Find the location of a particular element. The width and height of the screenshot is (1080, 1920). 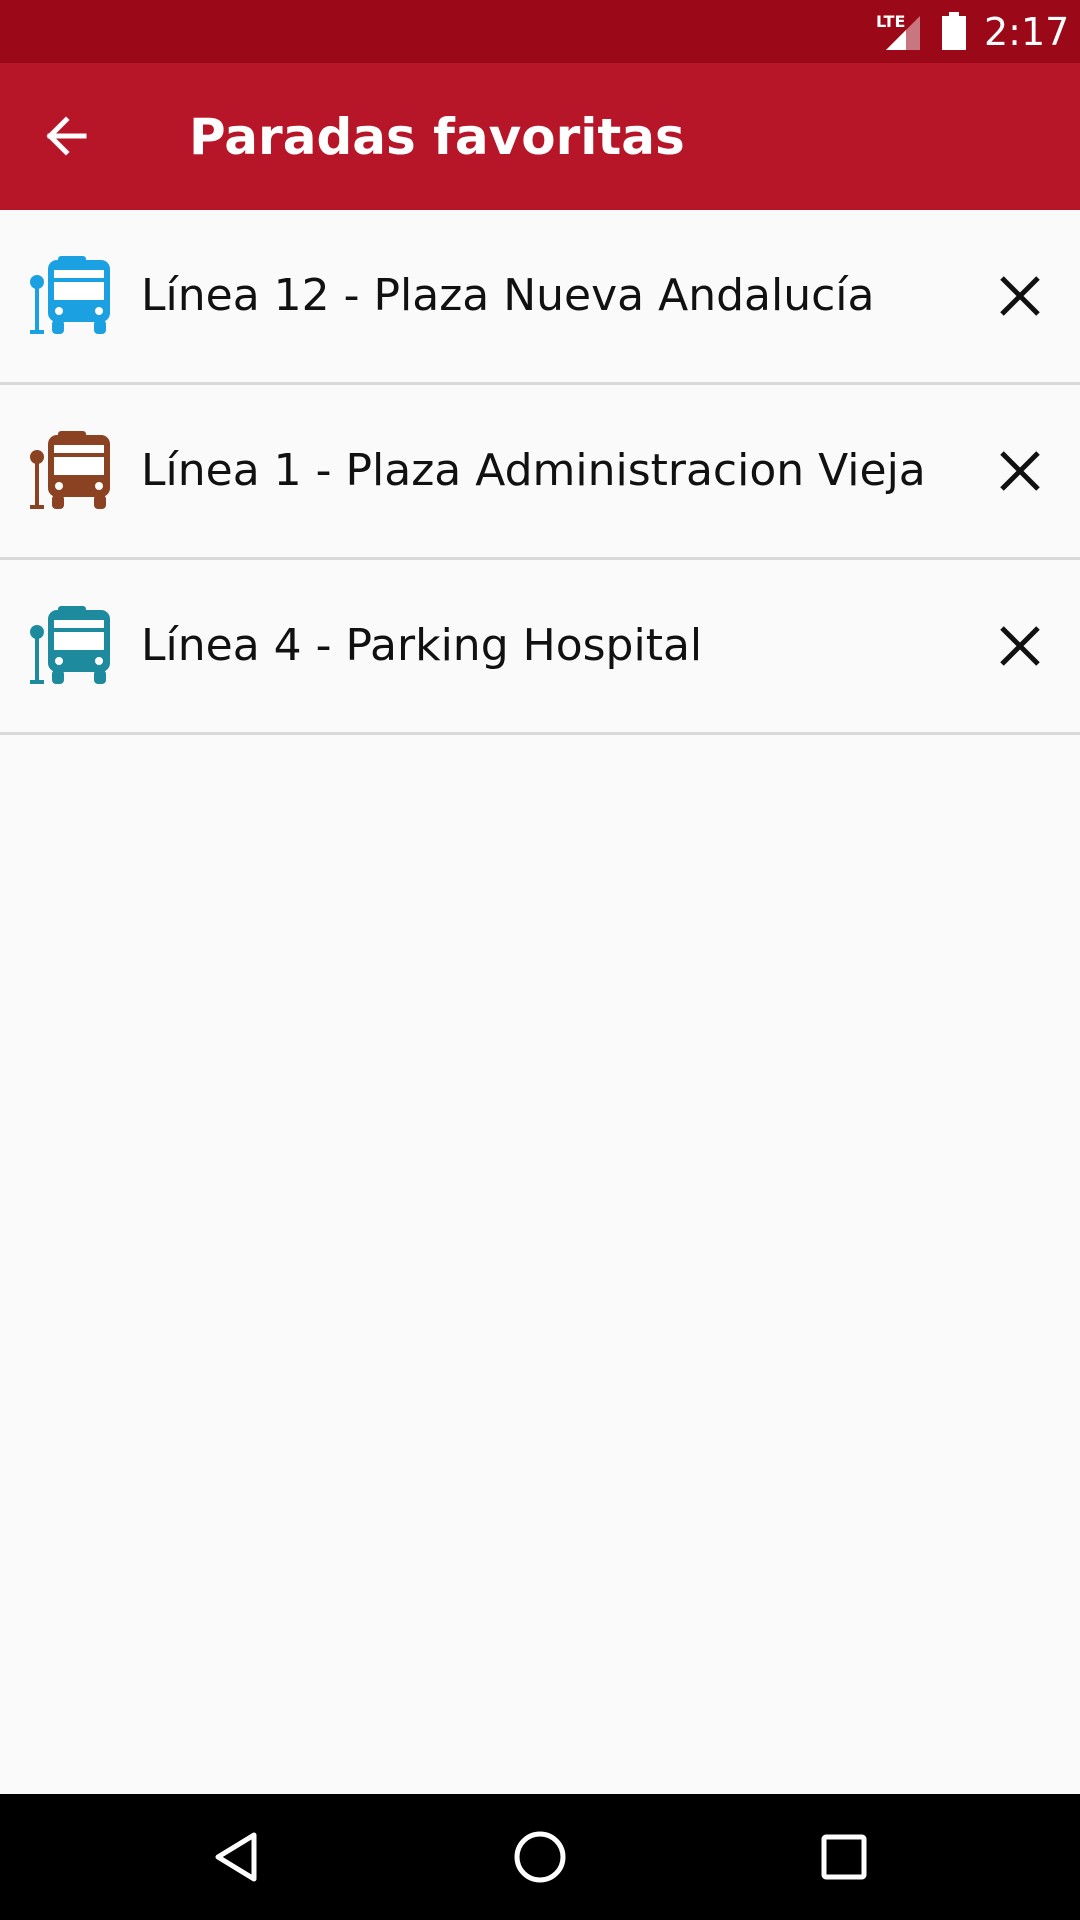

arrow-back-icon is located at coordinates (66, 136).